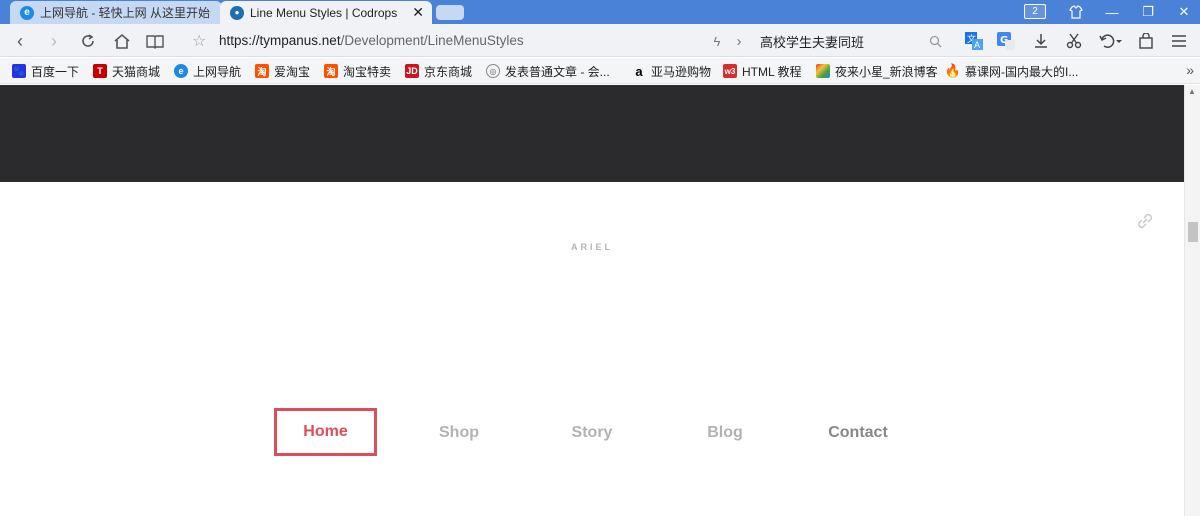 This screenshot has width=1200, height=516. What do you see at coordinates (450, 12) in the screenshot?
I see `new-tab-button` at bounding box center [450, 12].